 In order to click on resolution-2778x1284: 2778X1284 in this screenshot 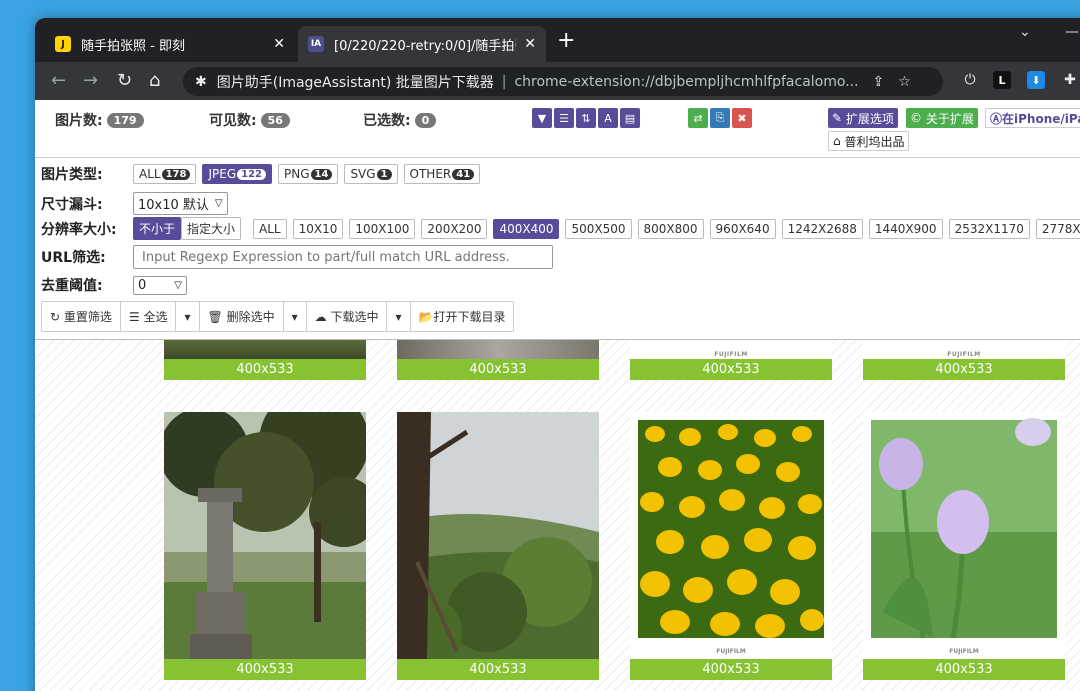, I will do `click(1057, 228)`.